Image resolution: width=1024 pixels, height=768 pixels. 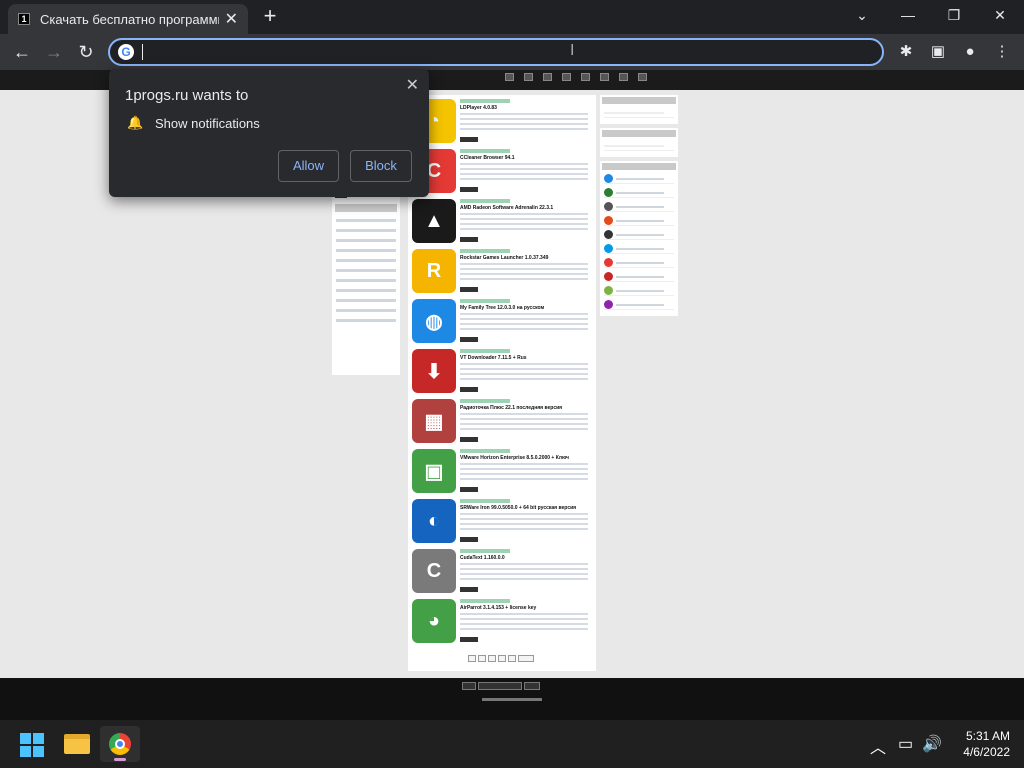 I want to click on program-icon: ◐, so click(x=434, y=521).